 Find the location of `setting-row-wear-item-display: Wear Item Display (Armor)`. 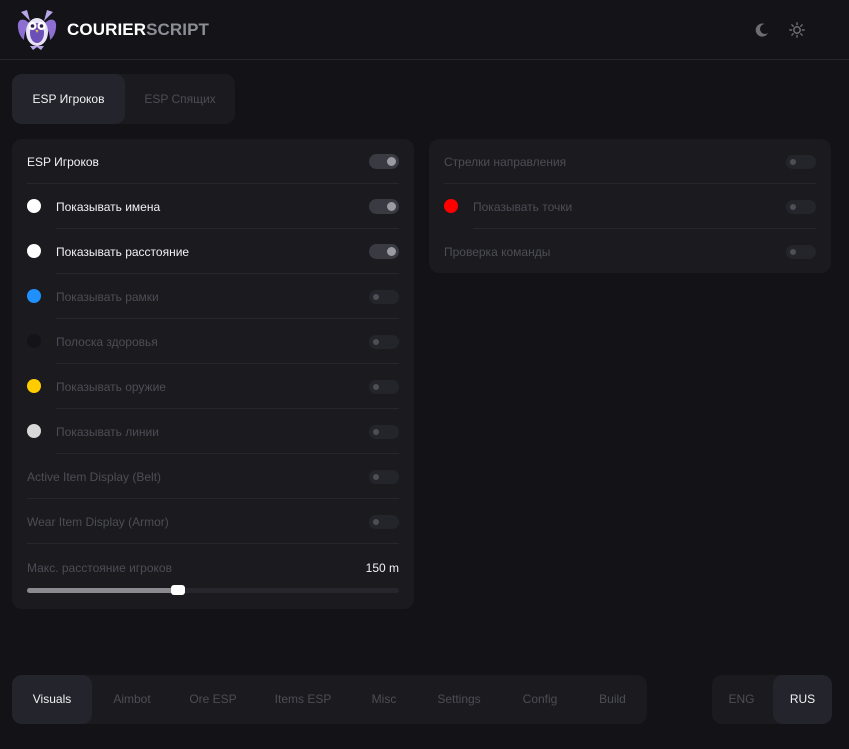

setting-row-wear-item-display: Wear Item Display (Armor) is located at coordinates (213, 521).